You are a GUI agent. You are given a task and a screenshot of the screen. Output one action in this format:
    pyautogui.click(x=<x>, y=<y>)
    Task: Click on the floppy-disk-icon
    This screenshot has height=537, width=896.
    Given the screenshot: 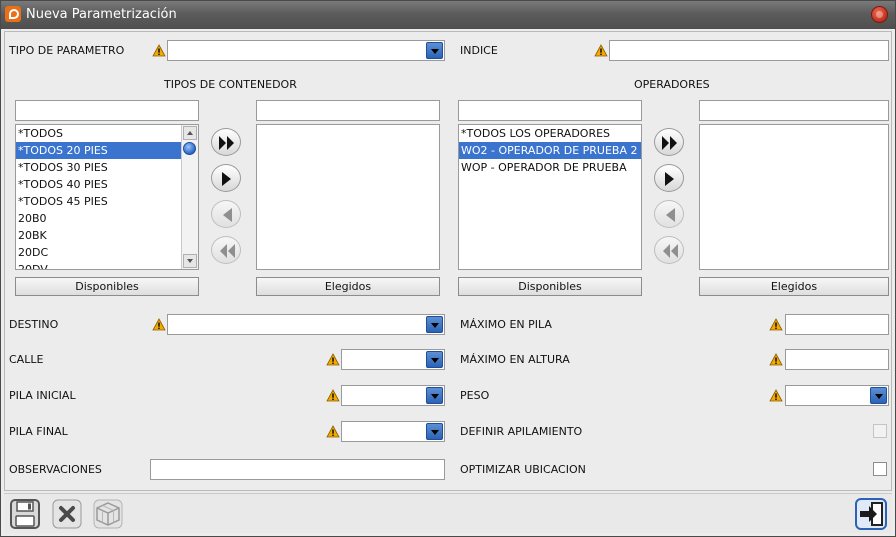 What is the action you would take?
    pyautogui.click(x=25, y=514)
    